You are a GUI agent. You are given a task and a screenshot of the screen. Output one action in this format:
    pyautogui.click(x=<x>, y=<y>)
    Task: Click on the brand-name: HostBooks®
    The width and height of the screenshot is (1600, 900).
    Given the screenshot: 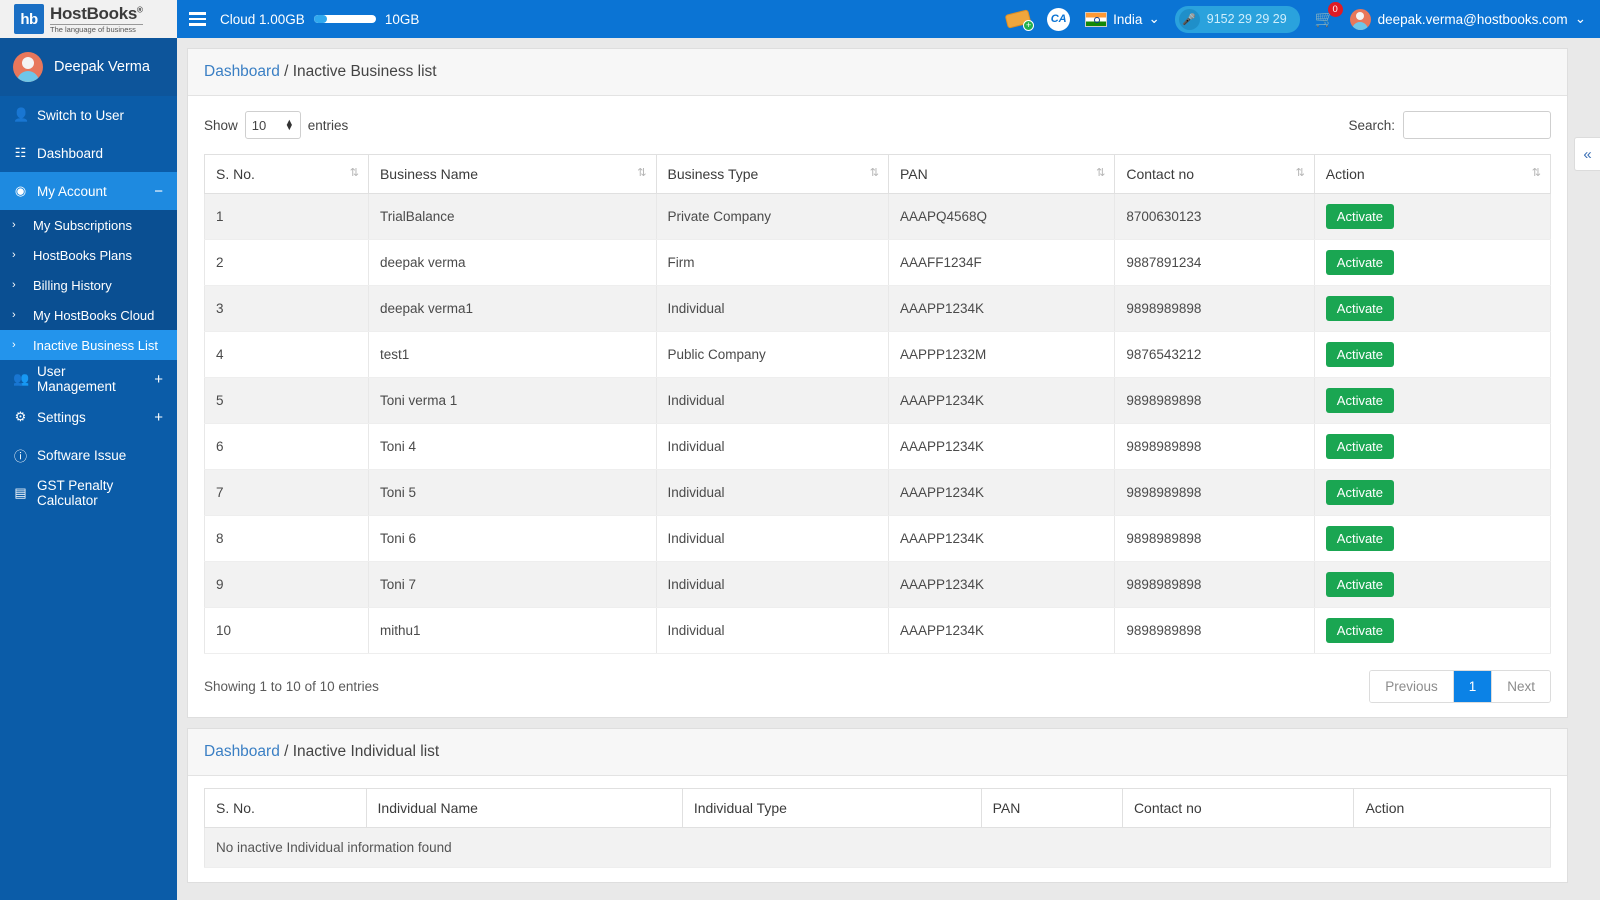 What is the action you would take?
    pyautogui.click(x=96, y=13)
    